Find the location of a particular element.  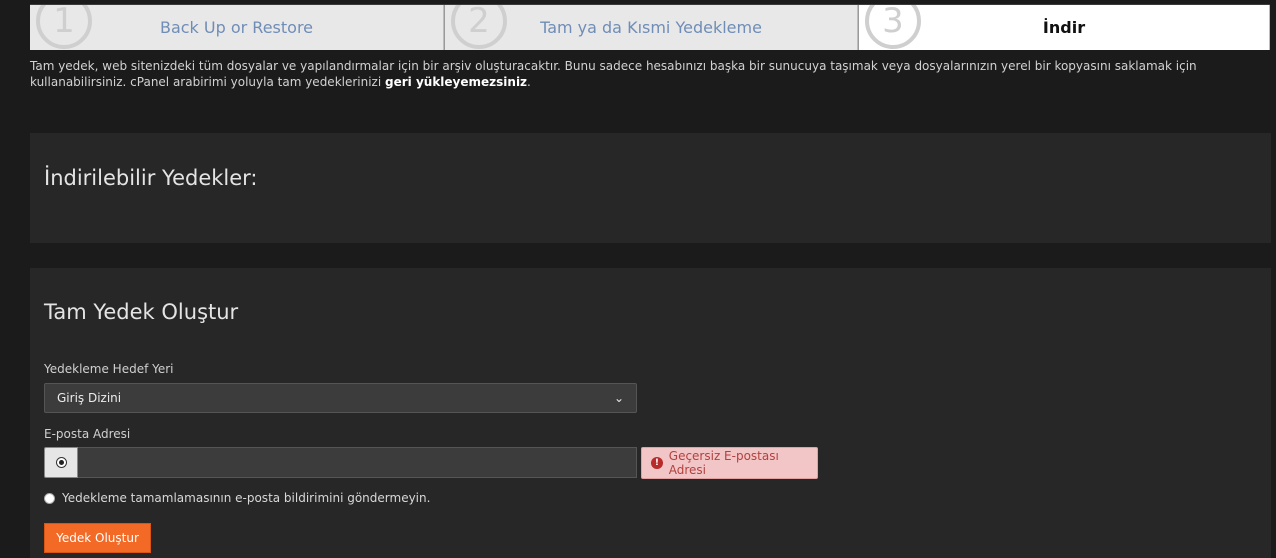

destination-select: Giriş Dizini ⌄ is located at coordinates (340, 398).